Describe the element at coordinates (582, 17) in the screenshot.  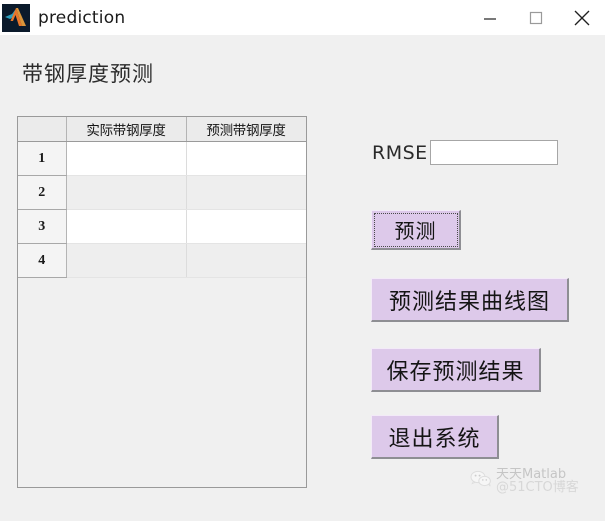
I see `close-icon` at that location.